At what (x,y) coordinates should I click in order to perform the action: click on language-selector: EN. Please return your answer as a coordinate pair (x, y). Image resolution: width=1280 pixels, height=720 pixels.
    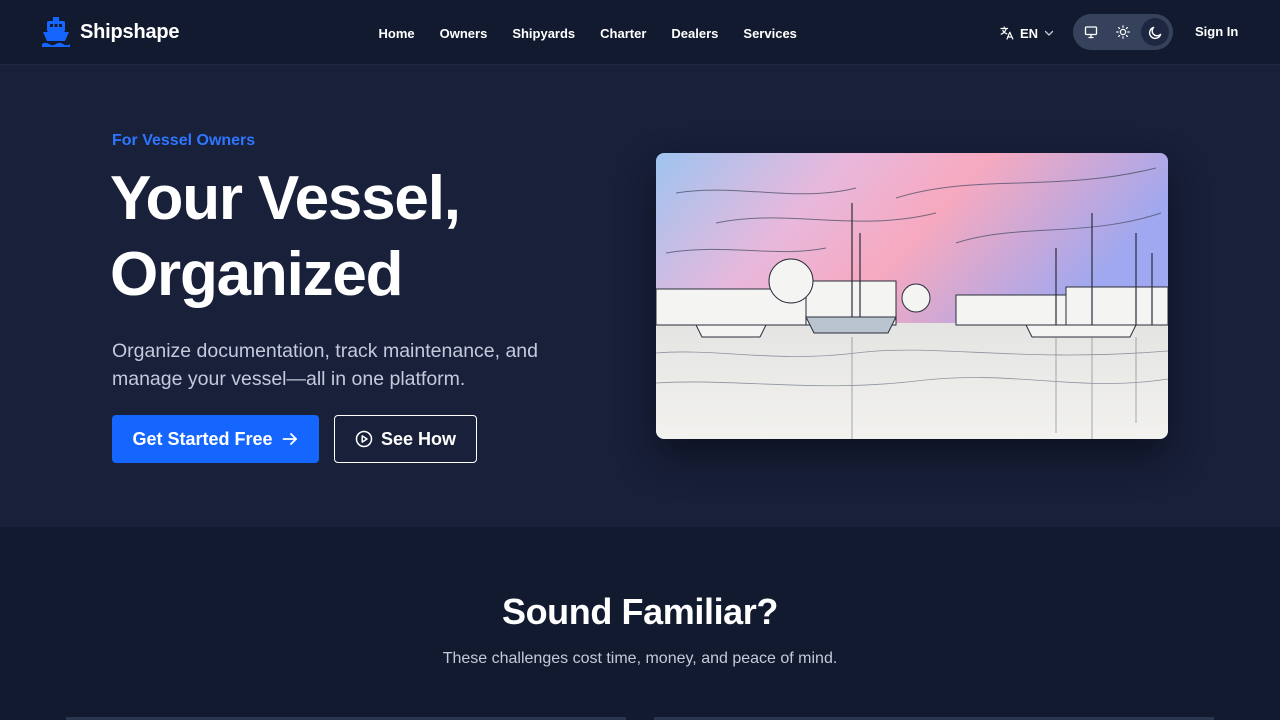
    Looking at the image, I should click on (1027, 33).